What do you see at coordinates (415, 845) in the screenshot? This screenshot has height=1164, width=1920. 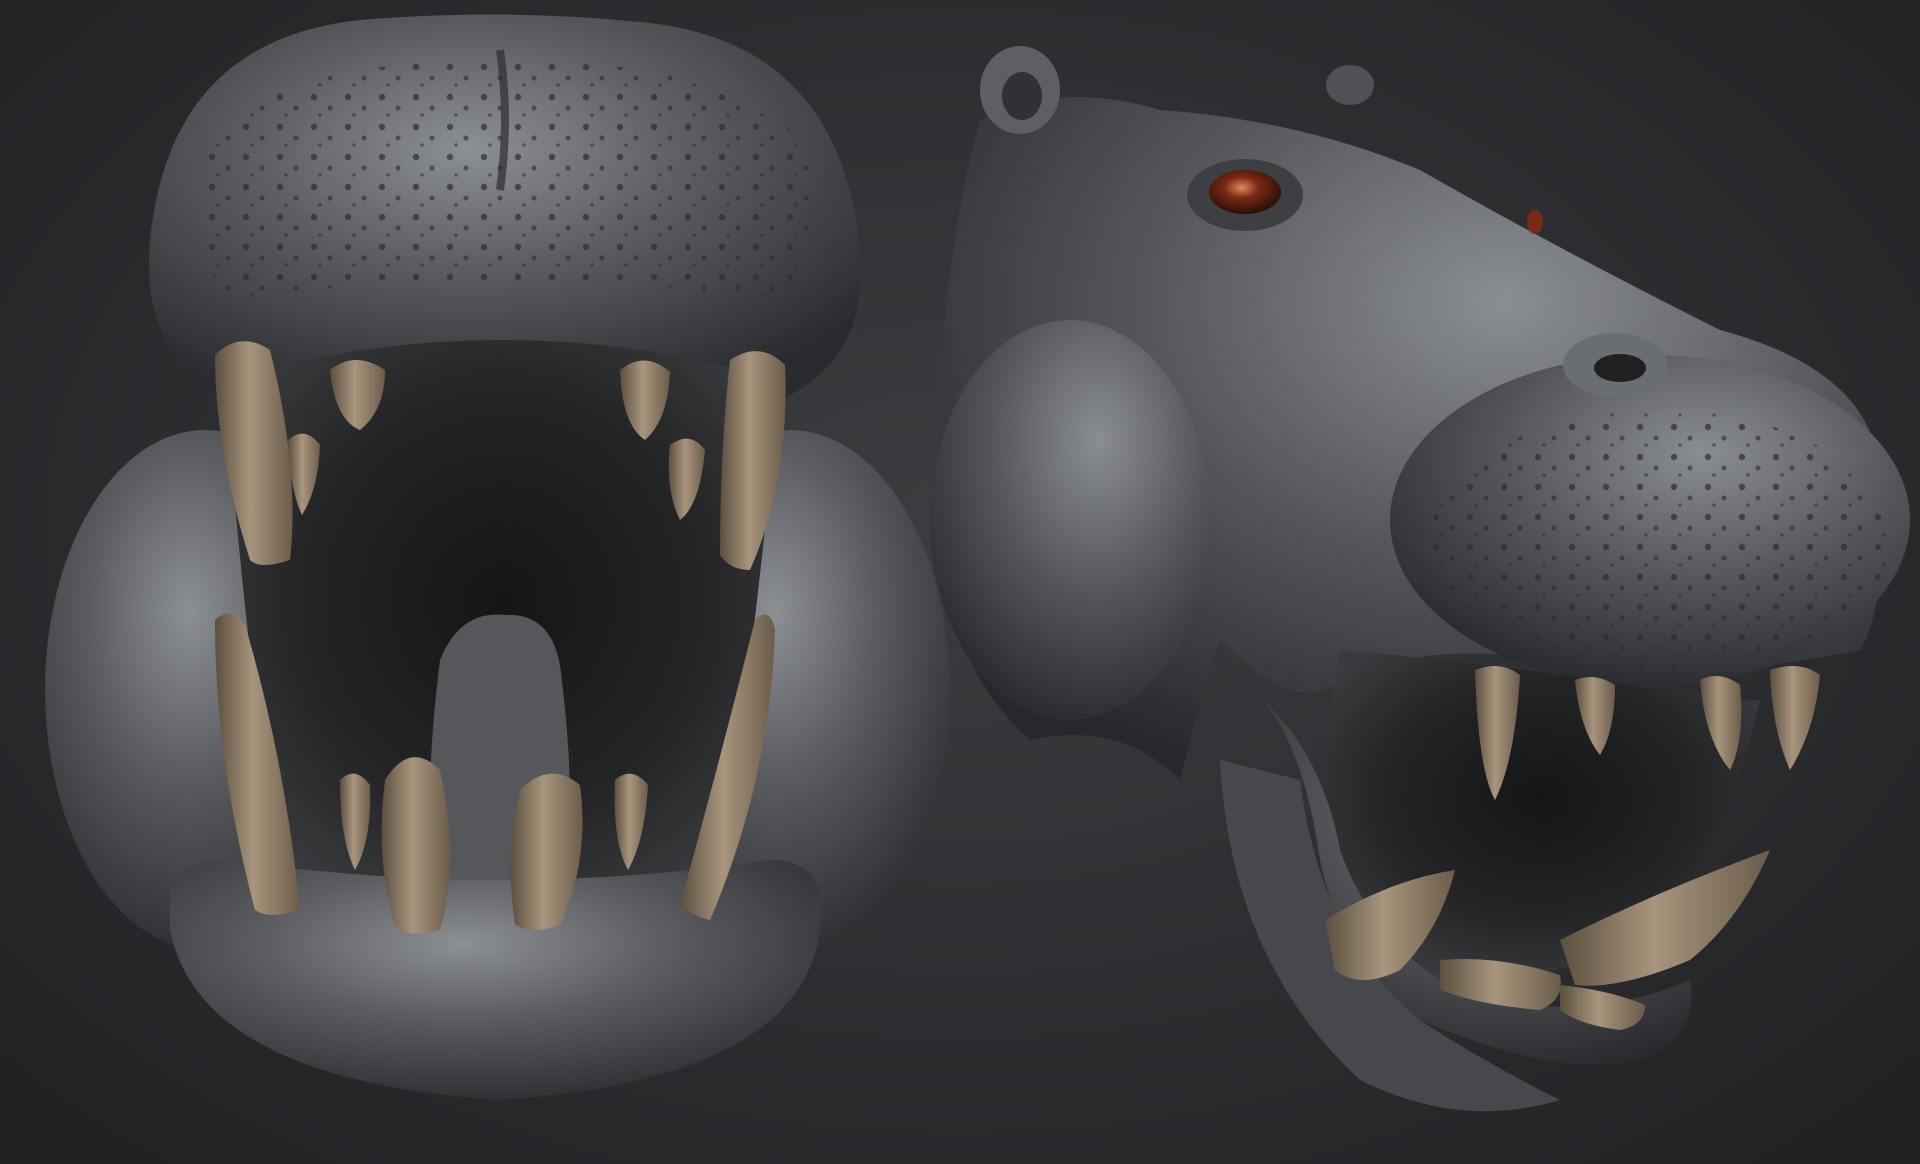 I see `front-lower-left-incisor` at bounding box center [415, 845].